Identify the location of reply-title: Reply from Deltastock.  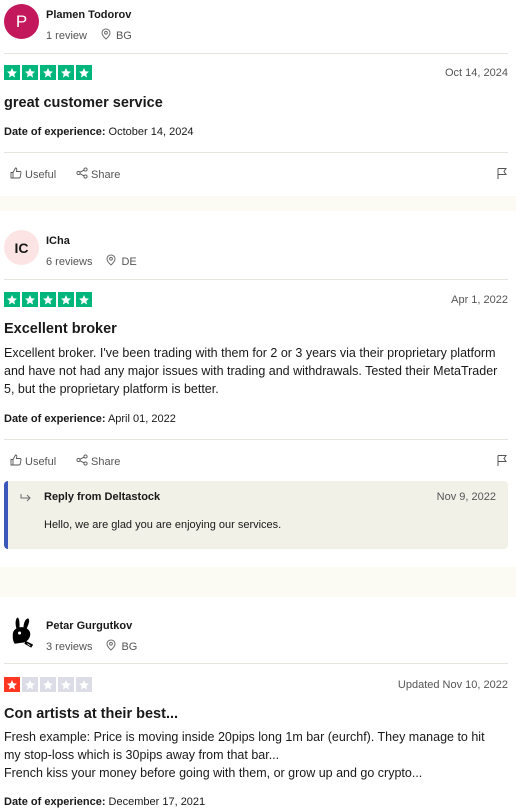
(102, 497).